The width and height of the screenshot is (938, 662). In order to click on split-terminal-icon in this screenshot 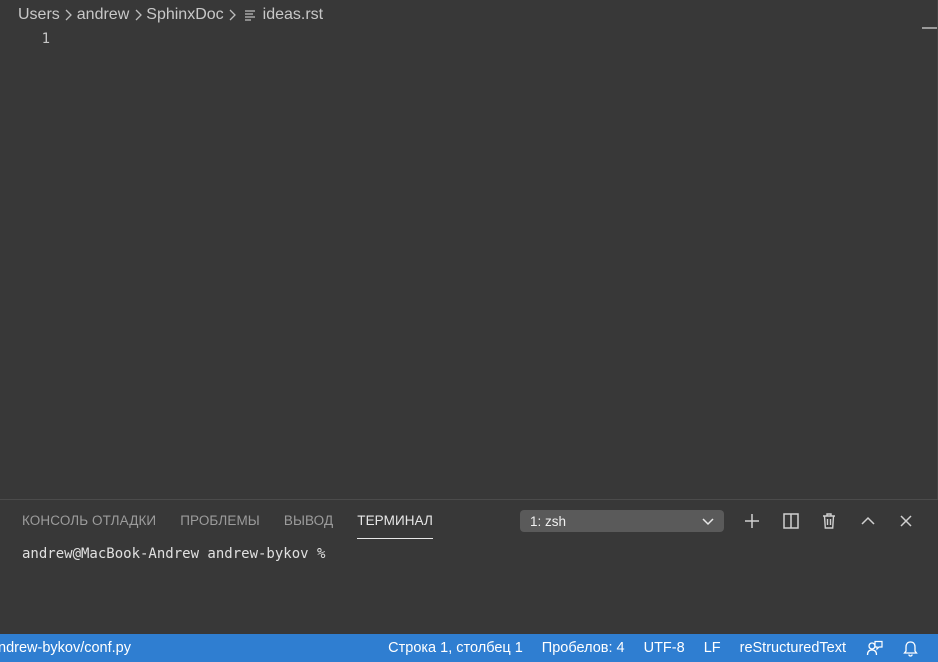, I will do `click(791, 521)`.